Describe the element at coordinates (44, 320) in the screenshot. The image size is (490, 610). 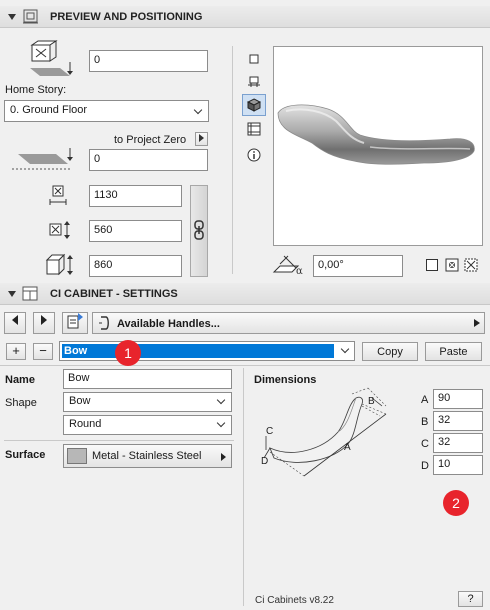
I see `arrow-right-icon` at that location.